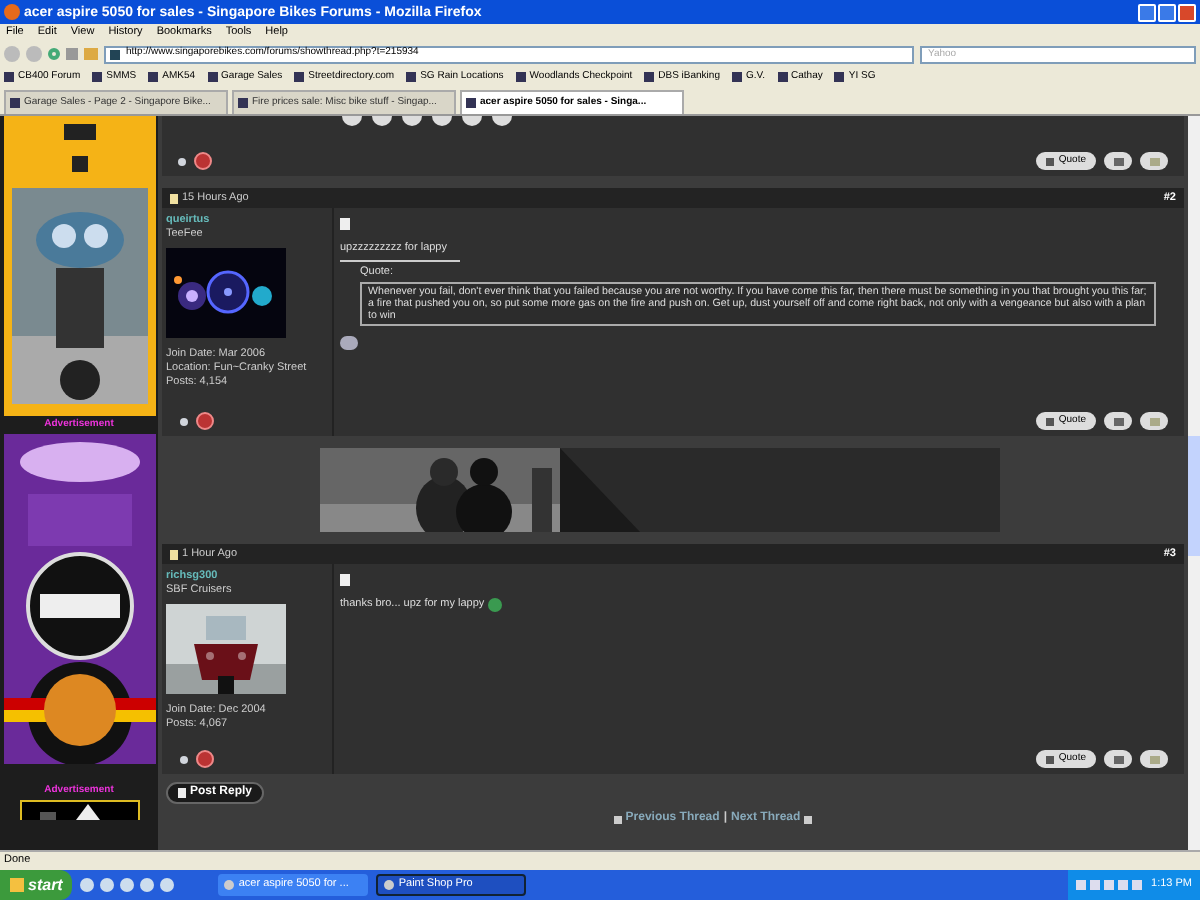  Describe the element at coordinates (1194, 483) in the screenshot. I see `scrollbar` at that location.